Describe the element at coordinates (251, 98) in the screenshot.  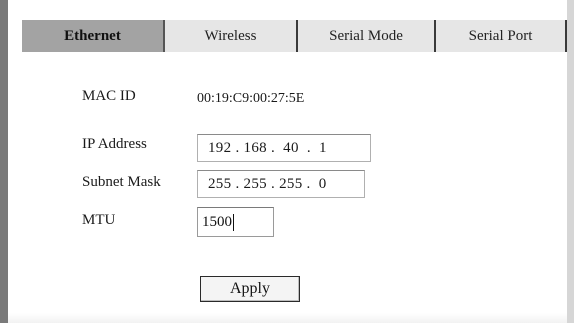
I see `mac-id-value: 00:19:C9:00:27:5E` at that location.